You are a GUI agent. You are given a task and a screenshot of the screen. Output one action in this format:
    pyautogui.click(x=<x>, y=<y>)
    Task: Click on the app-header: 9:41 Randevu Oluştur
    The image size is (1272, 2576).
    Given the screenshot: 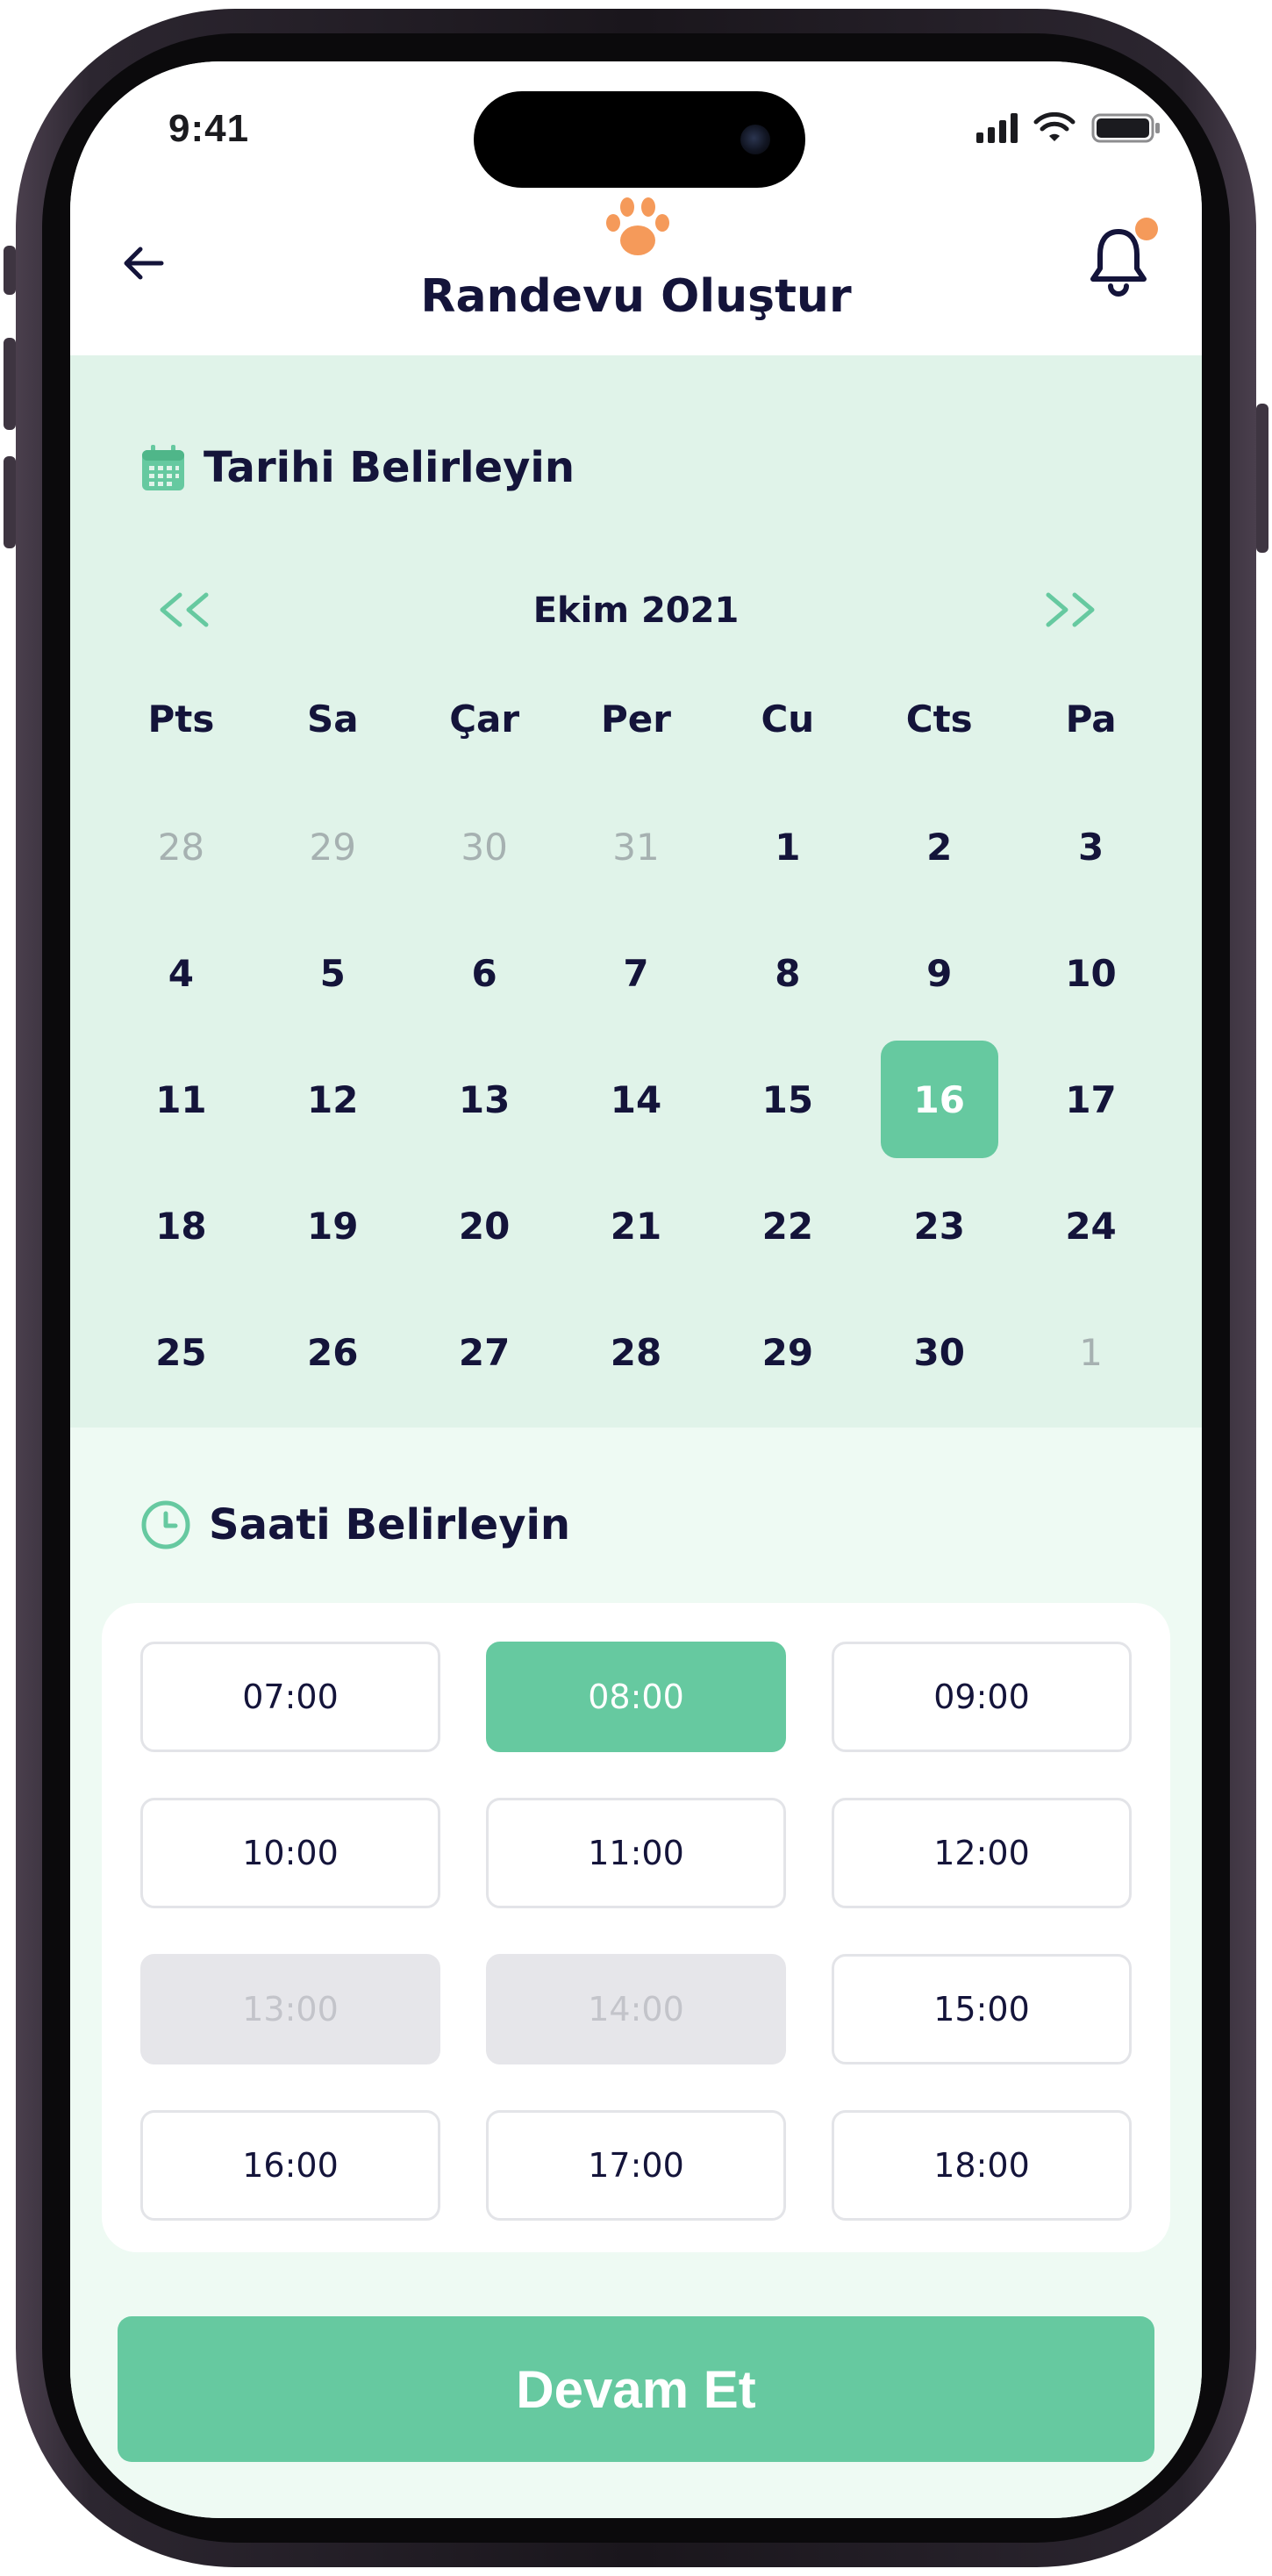 What is the action you would take?
    pyautogui.click(x=636, y=208)
    